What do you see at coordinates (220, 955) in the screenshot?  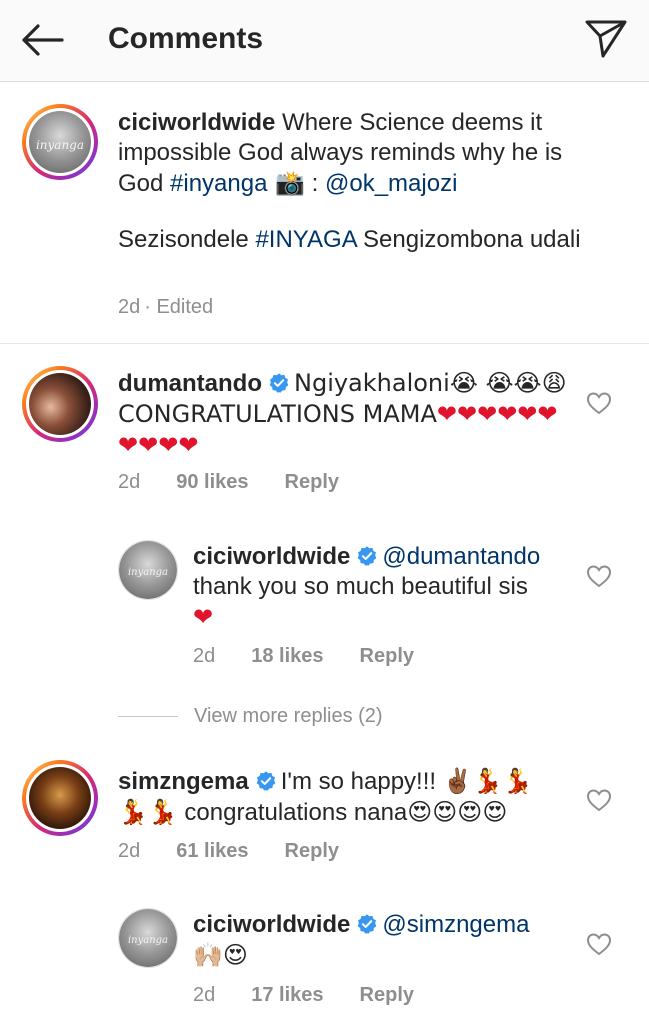 I see `emoji-group: 🙌🏼😍` at bounding box center [220, 955].